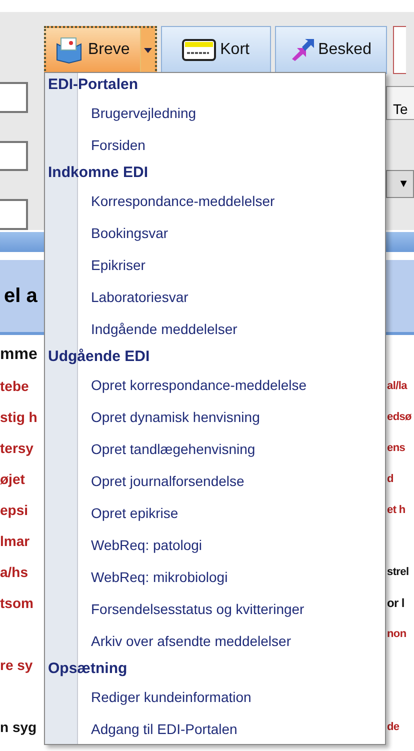  What do you see at coordinates (400, 103) in the screenshot?
I see `side-button: Te` at bounding box center [400, 103].